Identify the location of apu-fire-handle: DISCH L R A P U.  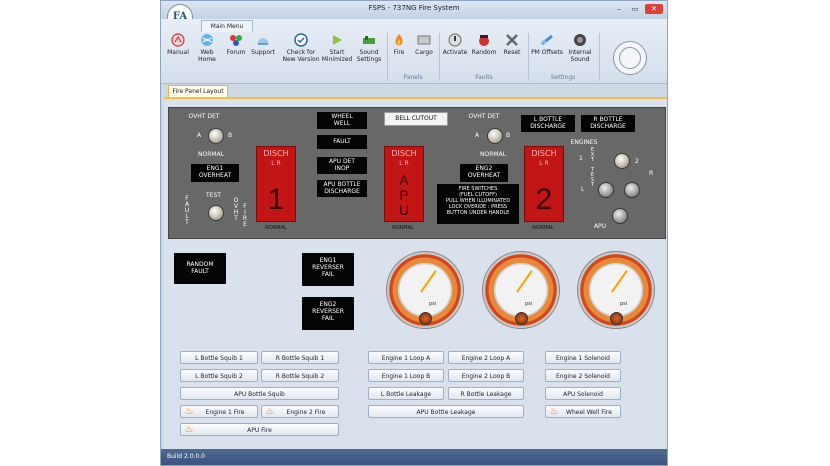
(404, 184).